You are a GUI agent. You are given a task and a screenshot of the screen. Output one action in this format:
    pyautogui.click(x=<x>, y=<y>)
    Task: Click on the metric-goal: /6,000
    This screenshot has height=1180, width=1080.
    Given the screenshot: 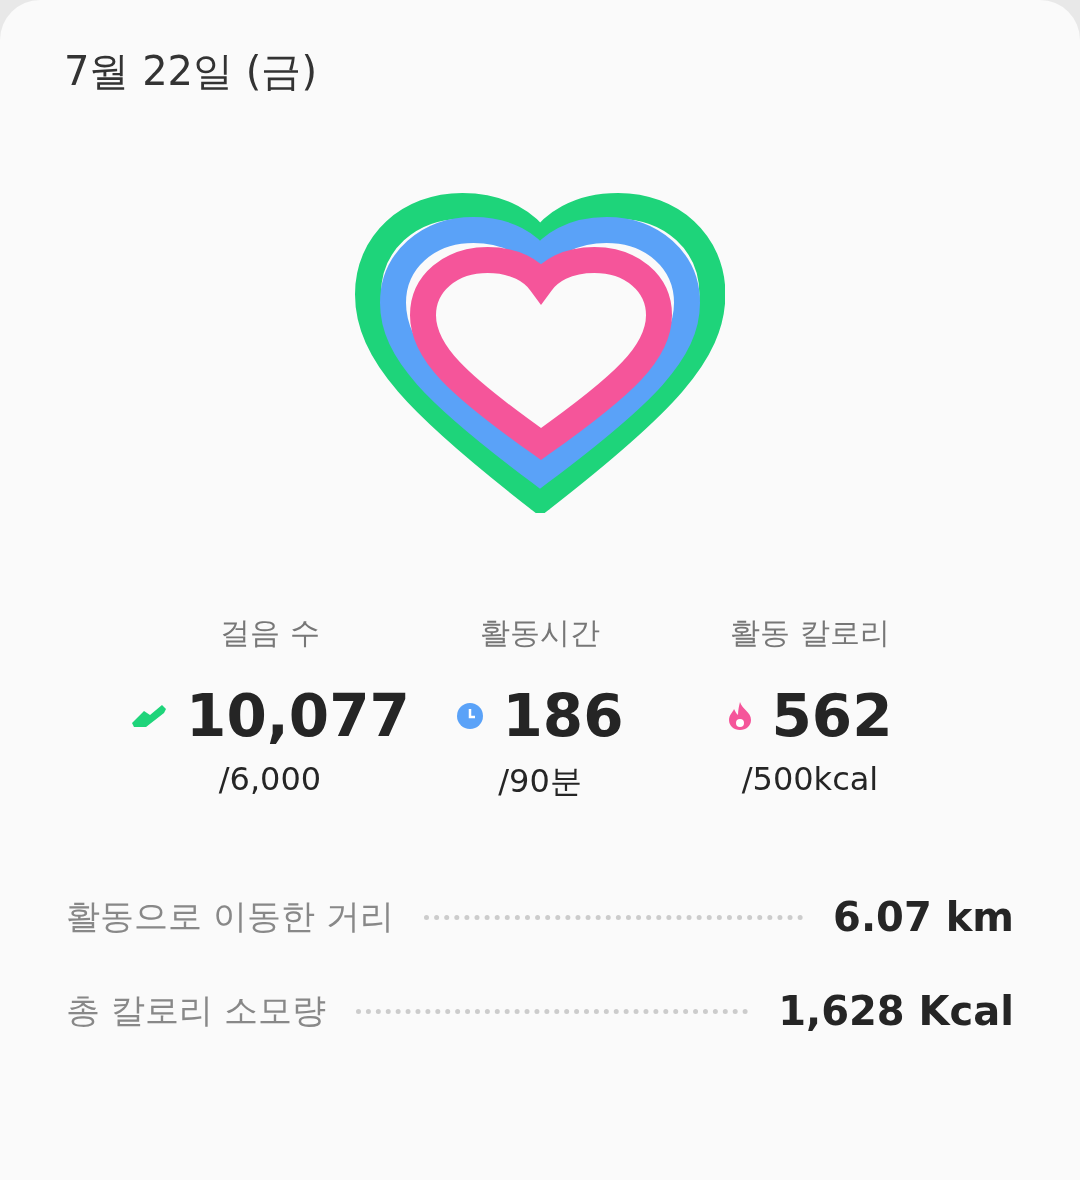 What is the action you would take?
    pyautogui.click(x=270, y=779)
    